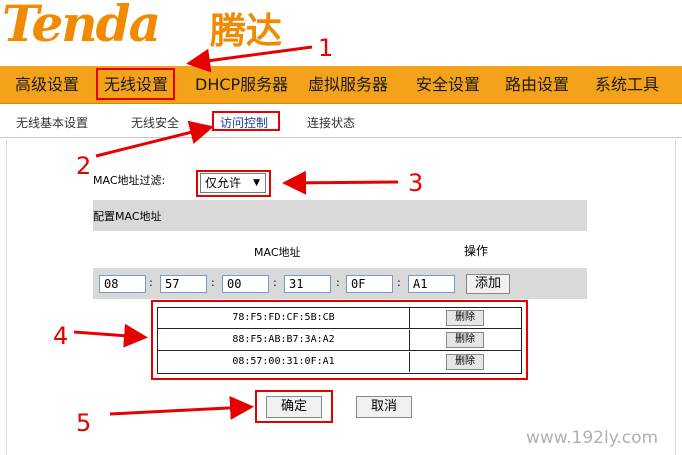 The height and width of the screenshot is (455, 682). I want to click on watermark: www.192ly.com, so click(592, 438).